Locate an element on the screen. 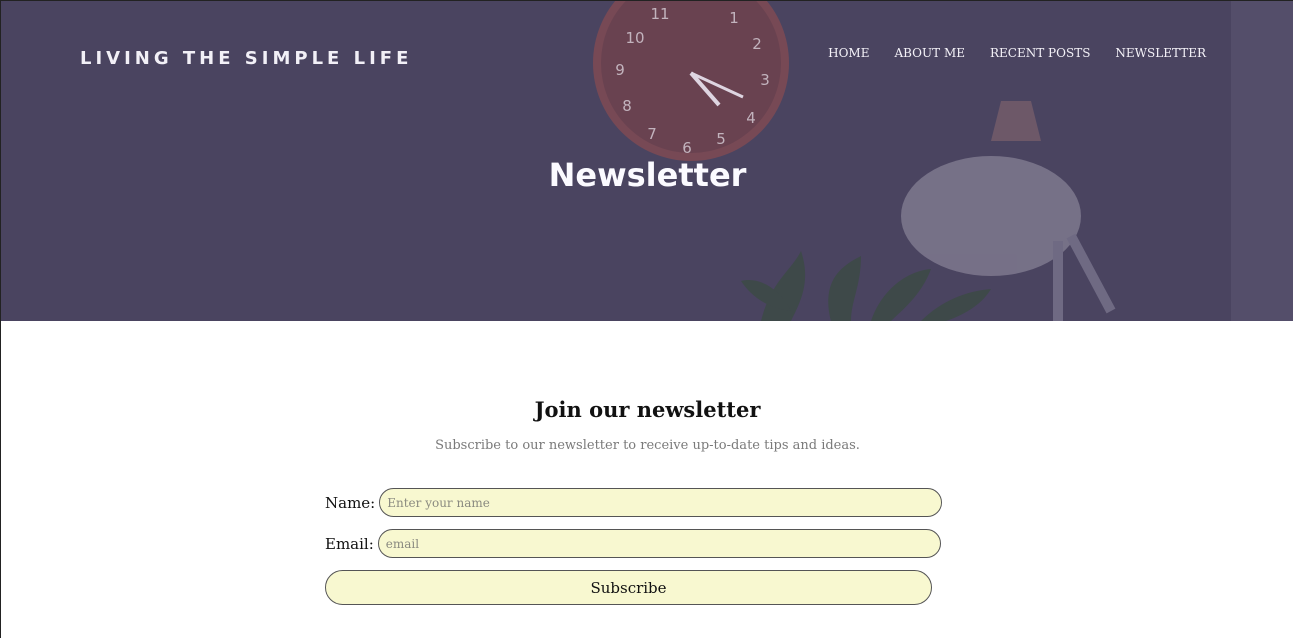  email-row: Email: is located at coordinates (633, 543).